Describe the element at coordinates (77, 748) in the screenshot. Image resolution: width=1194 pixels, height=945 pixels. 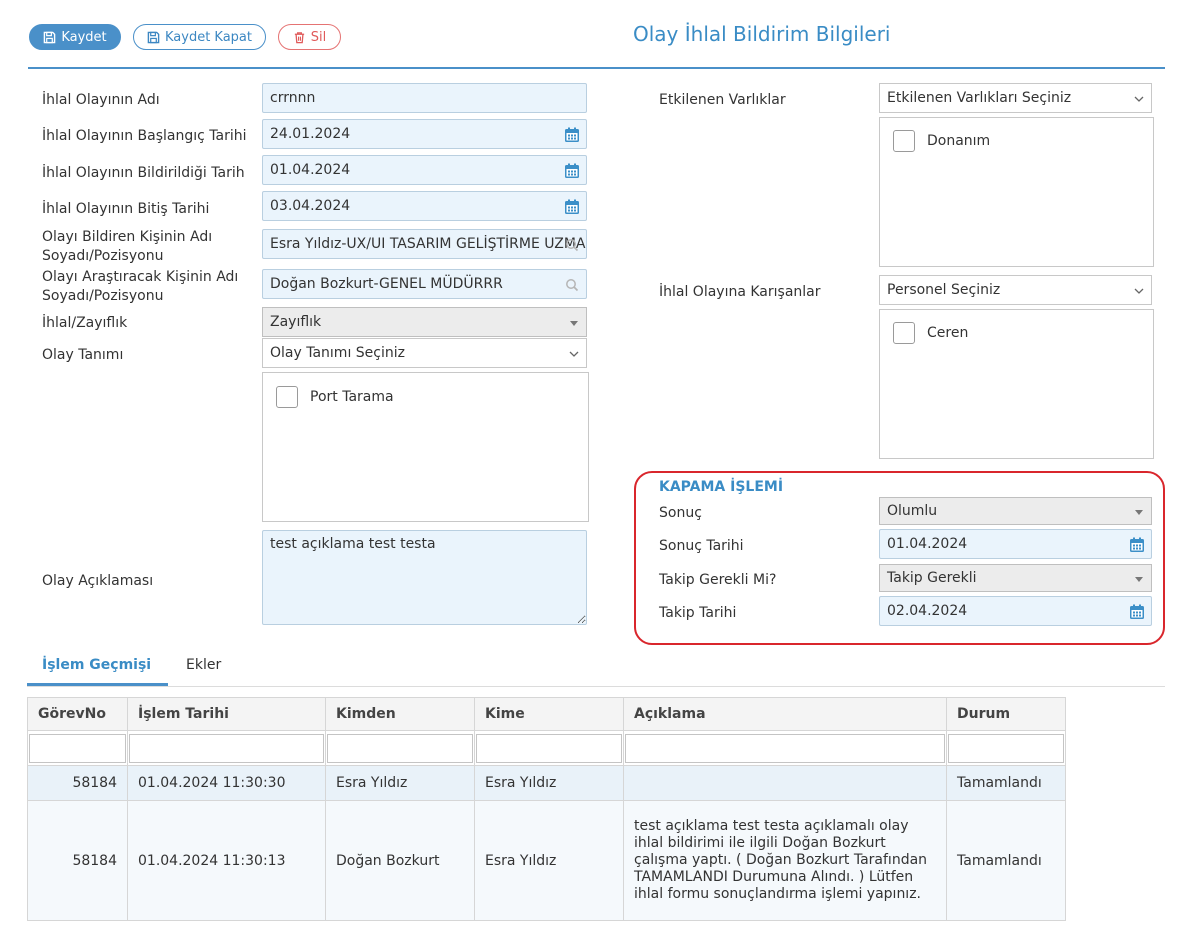
I see `filter-input-task-no` at that location.